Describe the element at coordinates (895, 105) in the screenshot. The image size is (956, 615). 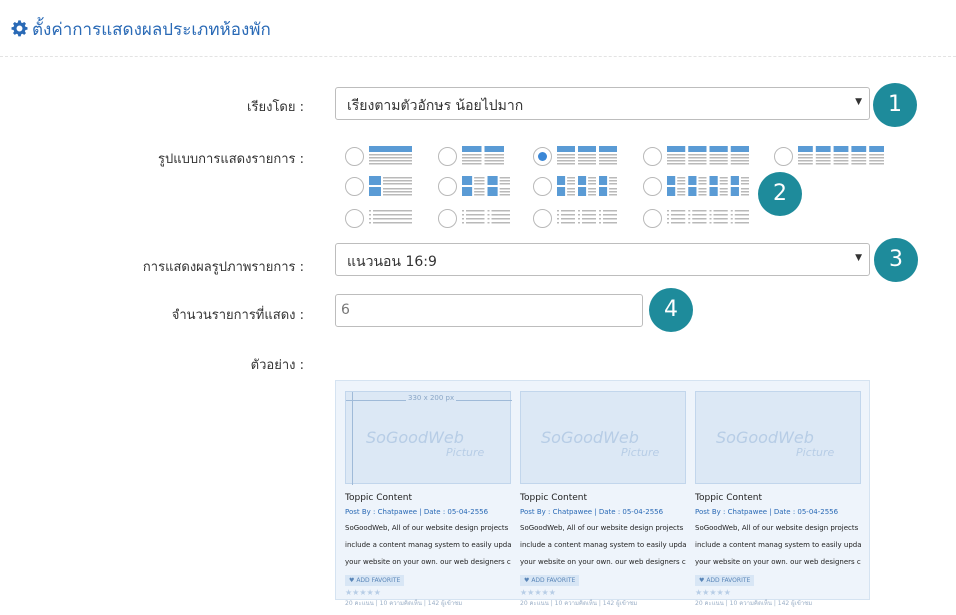
I see `step-badge-1: 1` at that location.